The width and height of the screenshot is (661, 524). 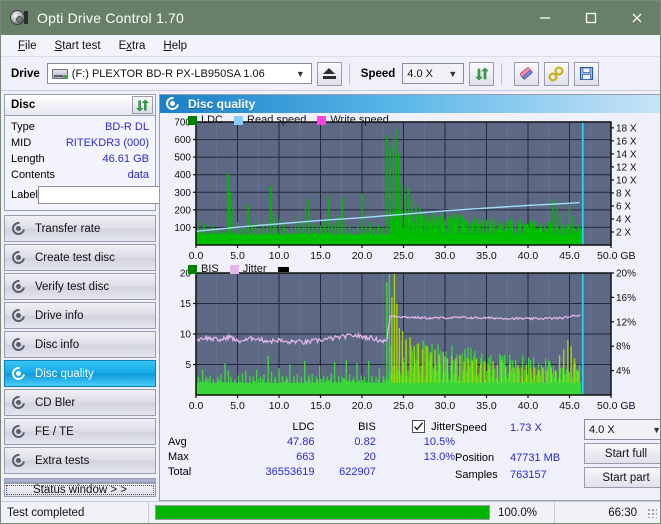 What do you see at coordinates (192, 269) in the screenshot?
I see `legend-swatch-bis` at bounding box center [192, 269].